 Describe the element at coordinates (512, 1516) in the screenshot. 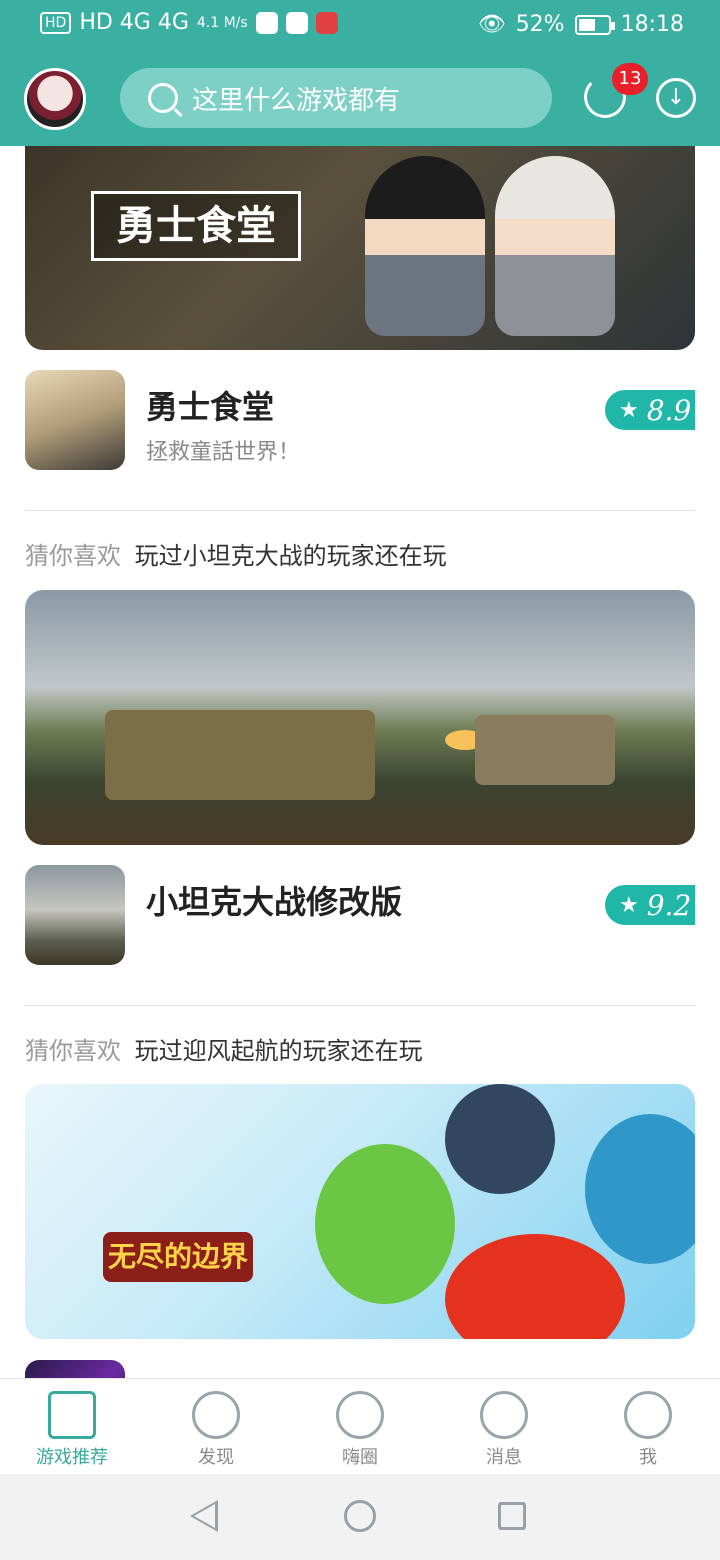

I see `recent-apps-icon` at that location.